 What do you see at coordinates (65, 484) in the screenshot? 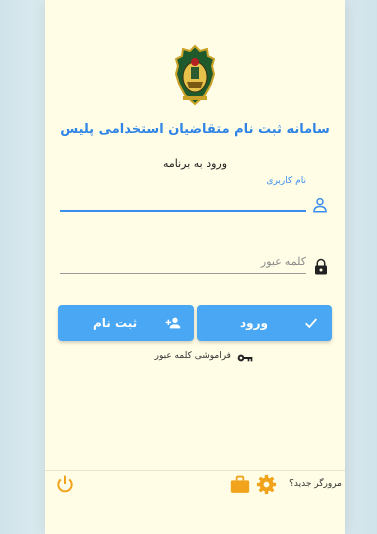
I see `power-icon` at bounding box center [65, 484].